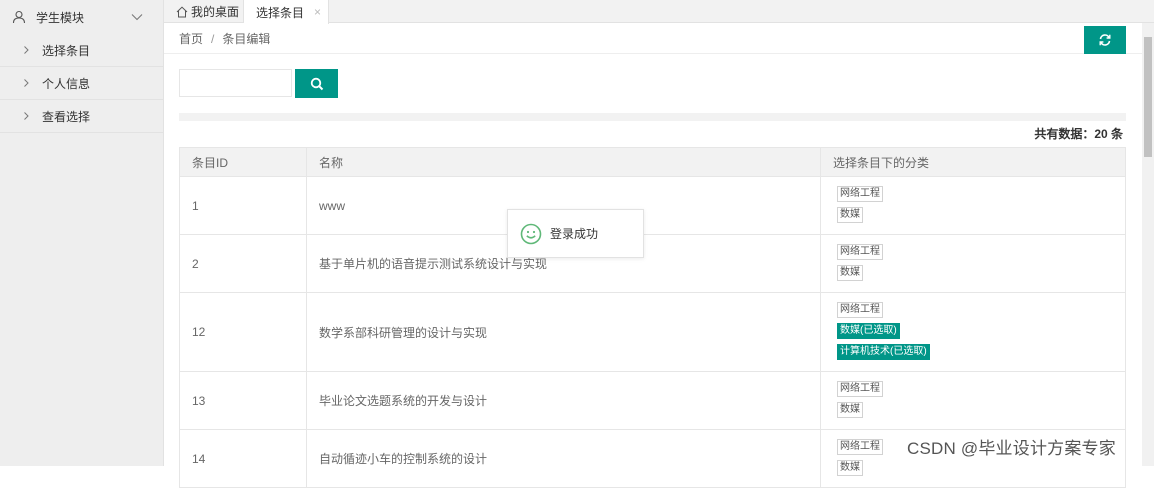  I want to click on login-success-toast: 登录成功, so click(575, 233).